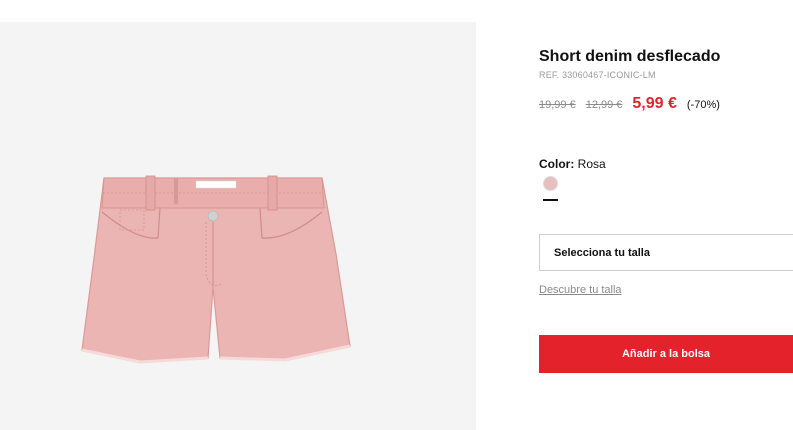 This screenshot has width=793, height=430. Describe the element at coordinates (580, 290) in the screenshot. I see `size-guide-link: Descubre tu talla` at that location.